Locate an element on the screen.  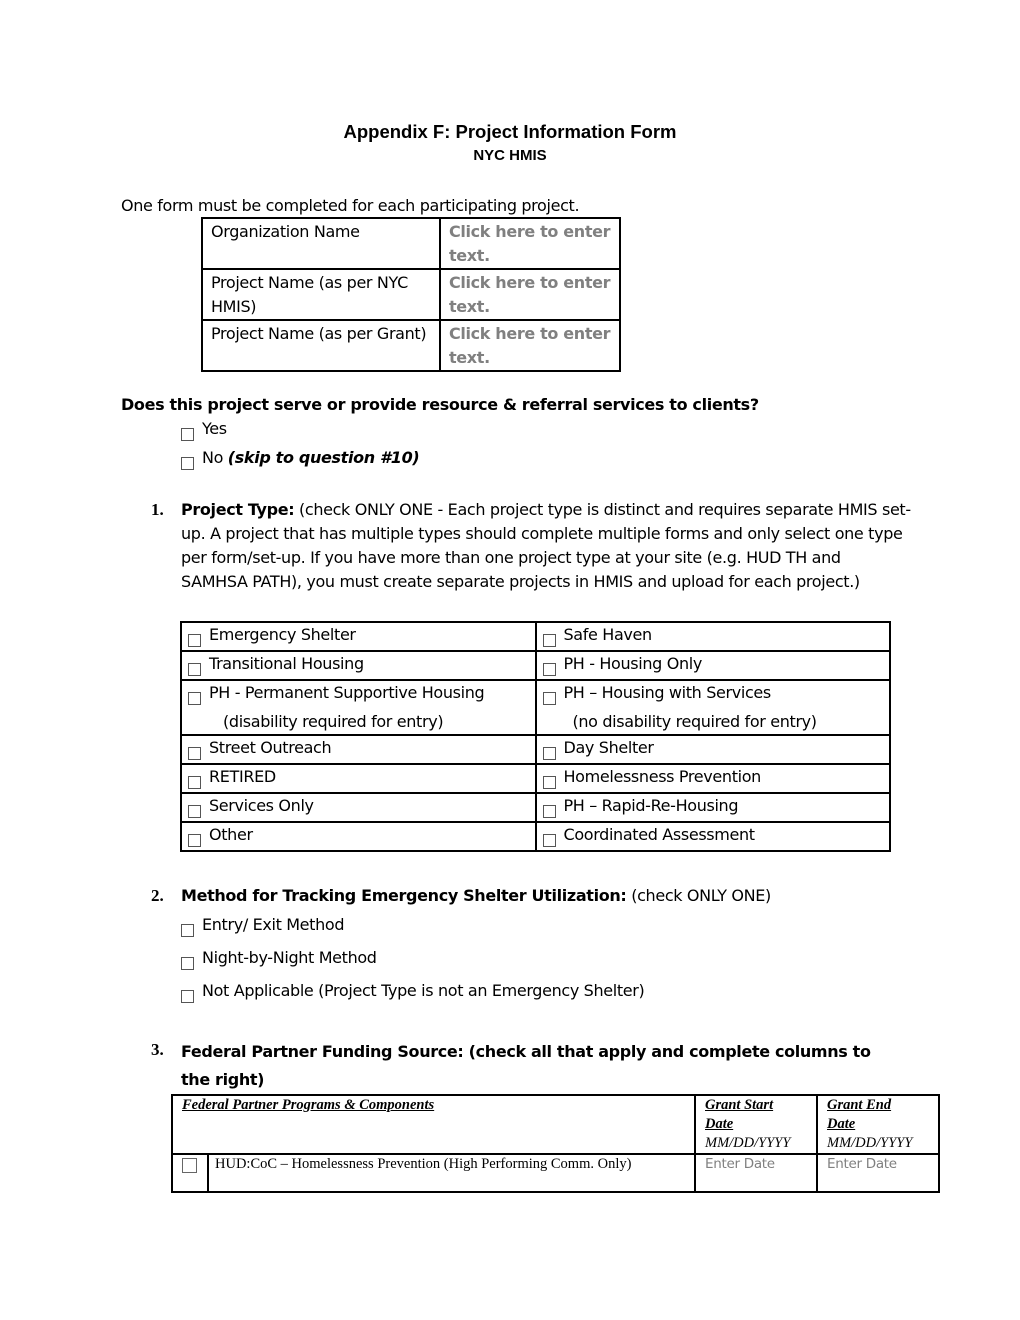
option-label: Night-by-Night Method is located at coordinates (289, 957).